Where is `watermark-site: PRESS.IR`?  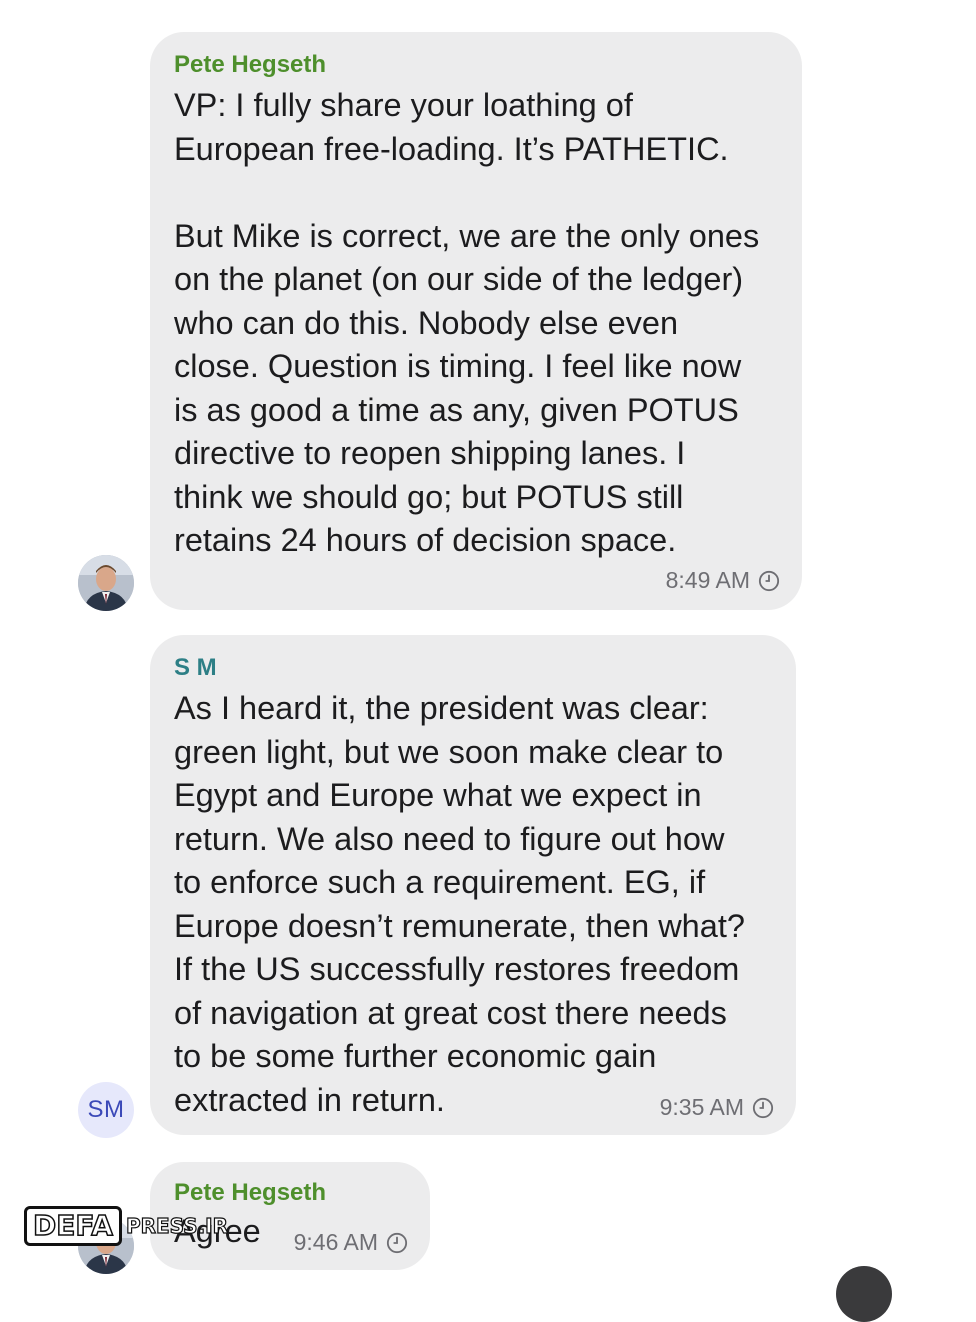
watermark-site: PRESS.IR is located at coordinates (177, 1225).